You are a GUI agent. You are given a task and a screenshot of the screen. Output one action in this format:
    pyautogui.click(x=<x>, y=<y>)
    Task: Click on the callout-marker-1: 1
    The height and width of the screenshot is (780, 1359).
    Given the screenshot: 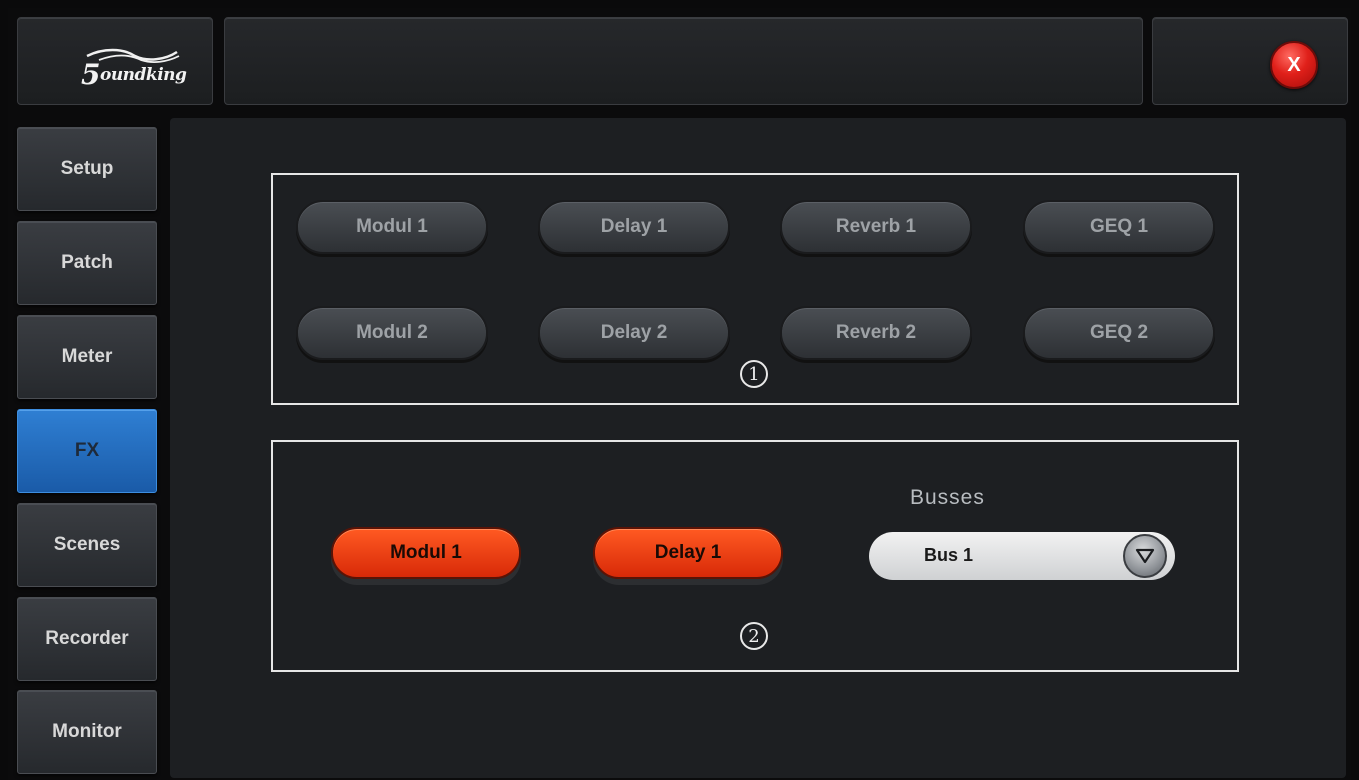 What is the action you would take?
    pyautogui.click(x=754, y=374)
    